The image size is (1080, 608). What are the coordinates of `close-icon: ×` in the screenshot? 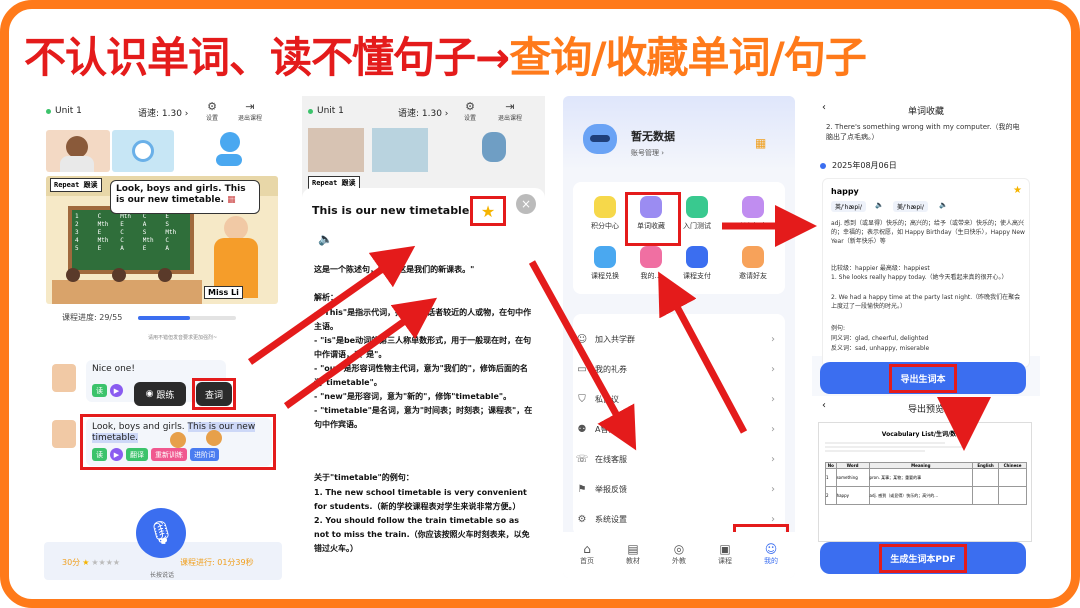 It's located at (526, 204).